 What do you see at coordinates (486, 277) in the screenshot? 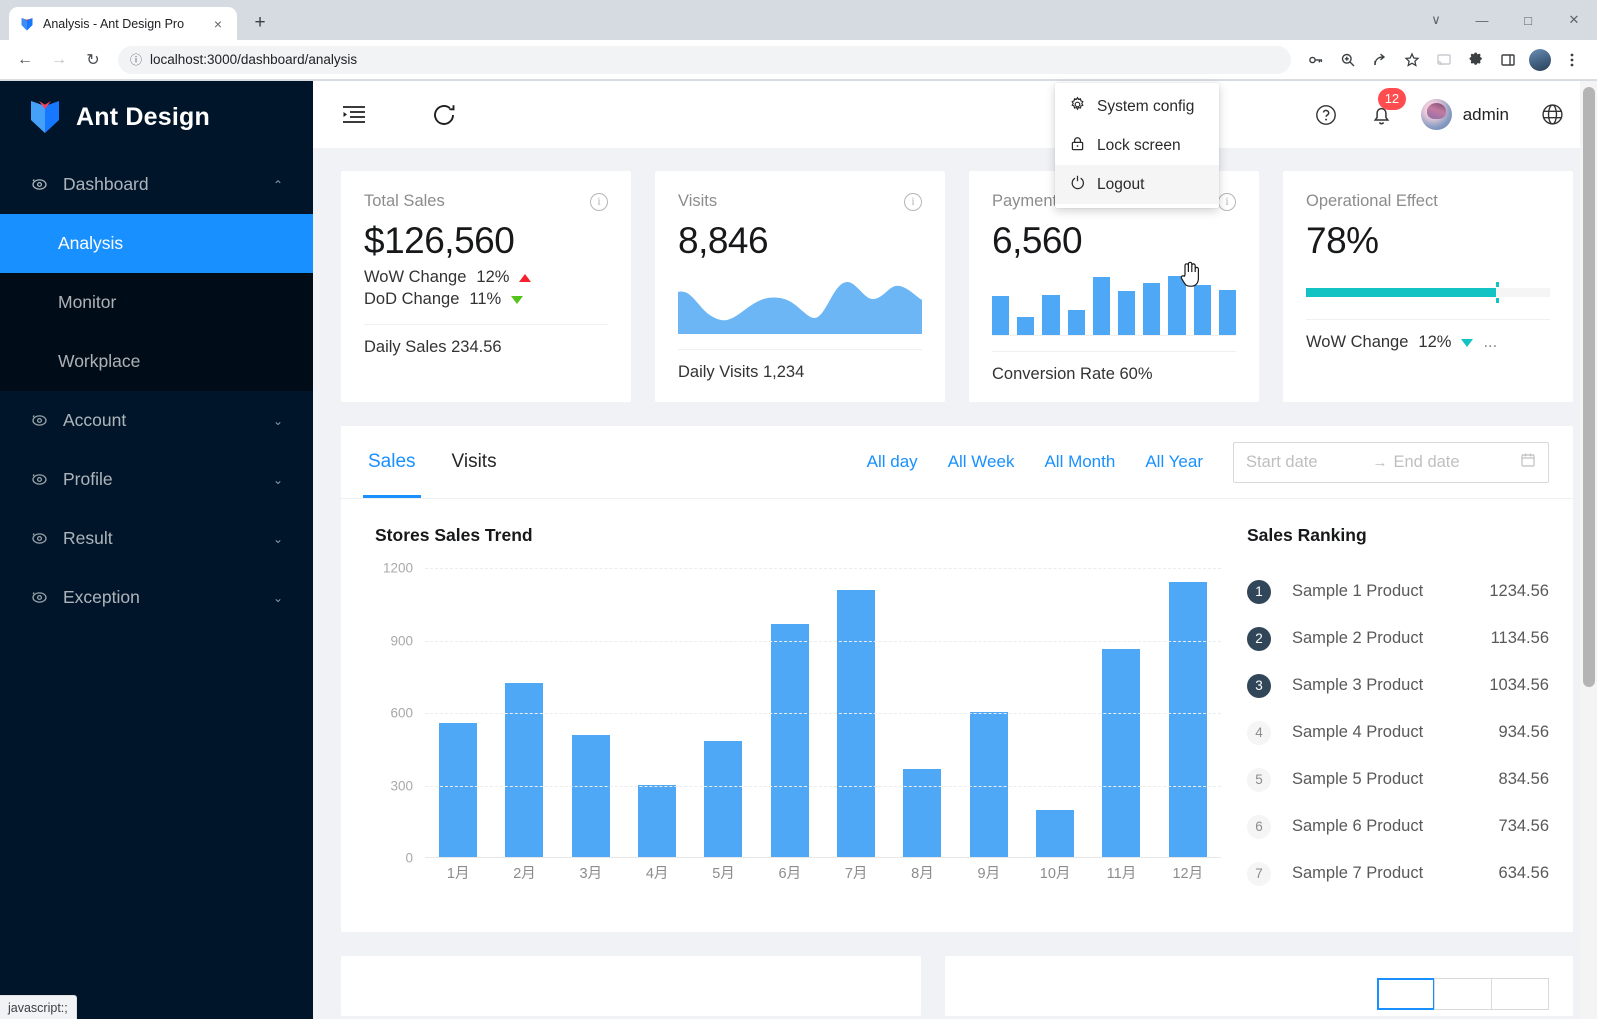
I see `trend-wow: WoW Change 12%` at bounding box center [486, 277].